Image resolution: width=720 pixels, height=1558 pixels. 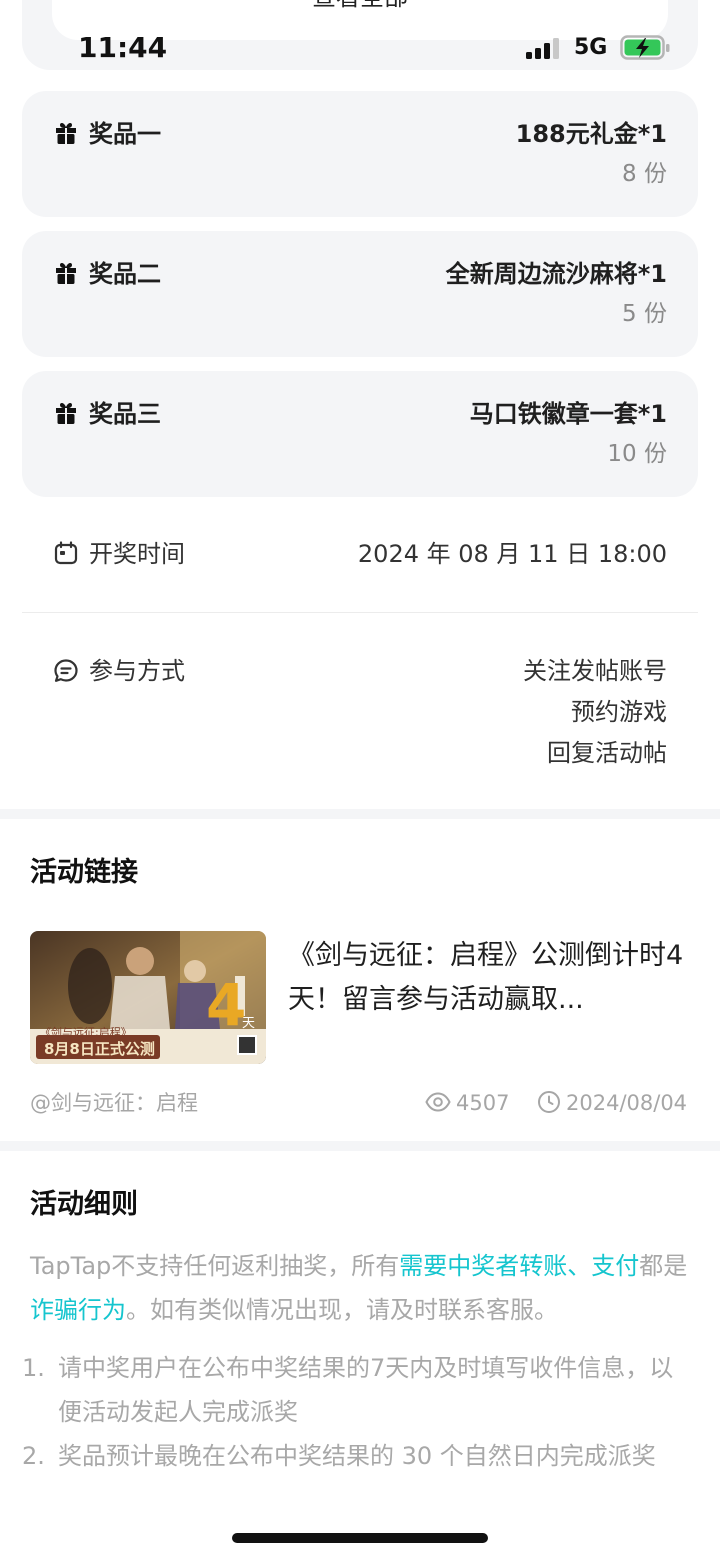 I want to click on prize-label: 奖品二, so click(x=125, y=274).